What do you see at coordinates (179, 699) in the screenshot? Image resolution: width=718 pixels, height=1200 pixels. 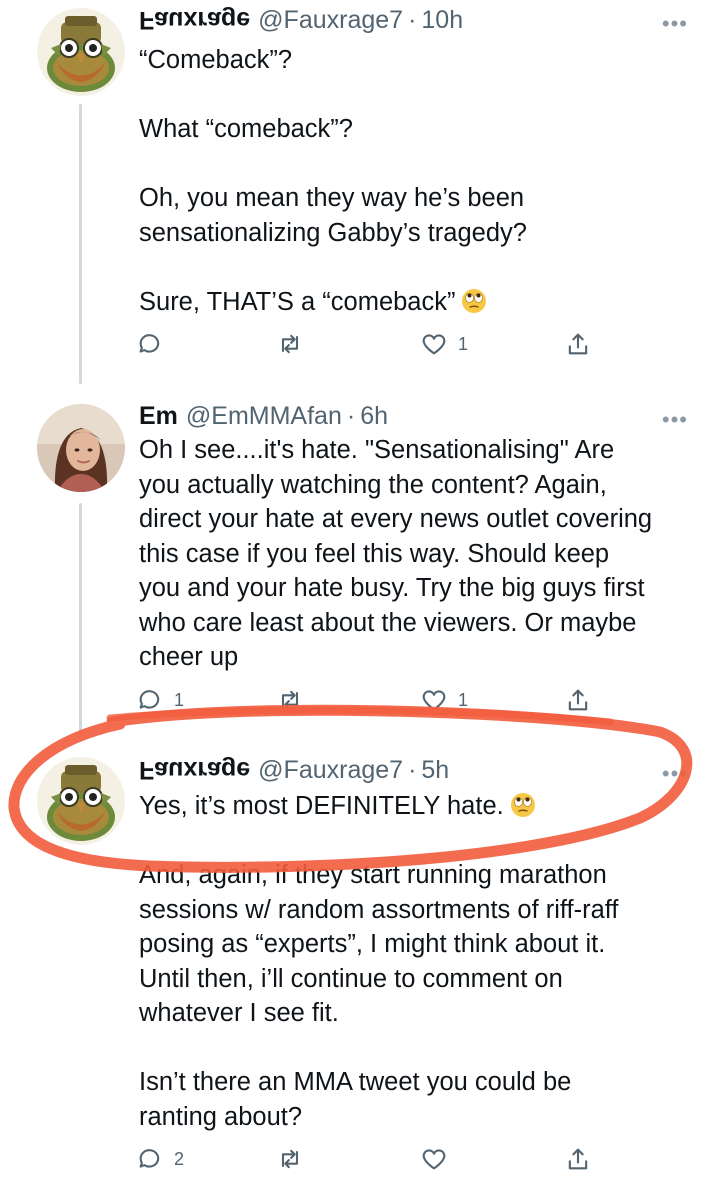 I see `reply-count: 1` at bounding box center [179, 699].